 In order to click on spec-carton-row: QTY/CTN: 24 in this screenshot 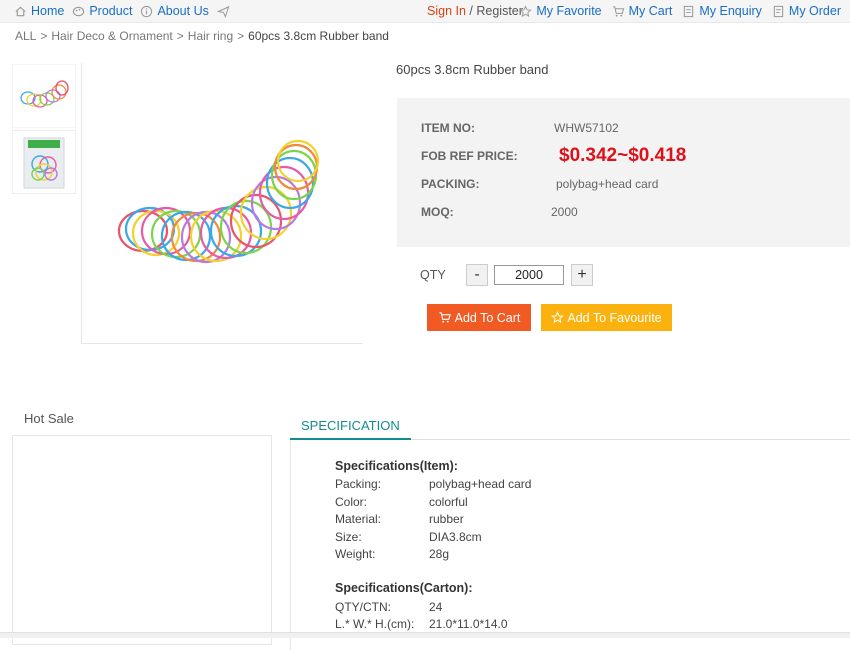, I will do `click(388, 607)`.